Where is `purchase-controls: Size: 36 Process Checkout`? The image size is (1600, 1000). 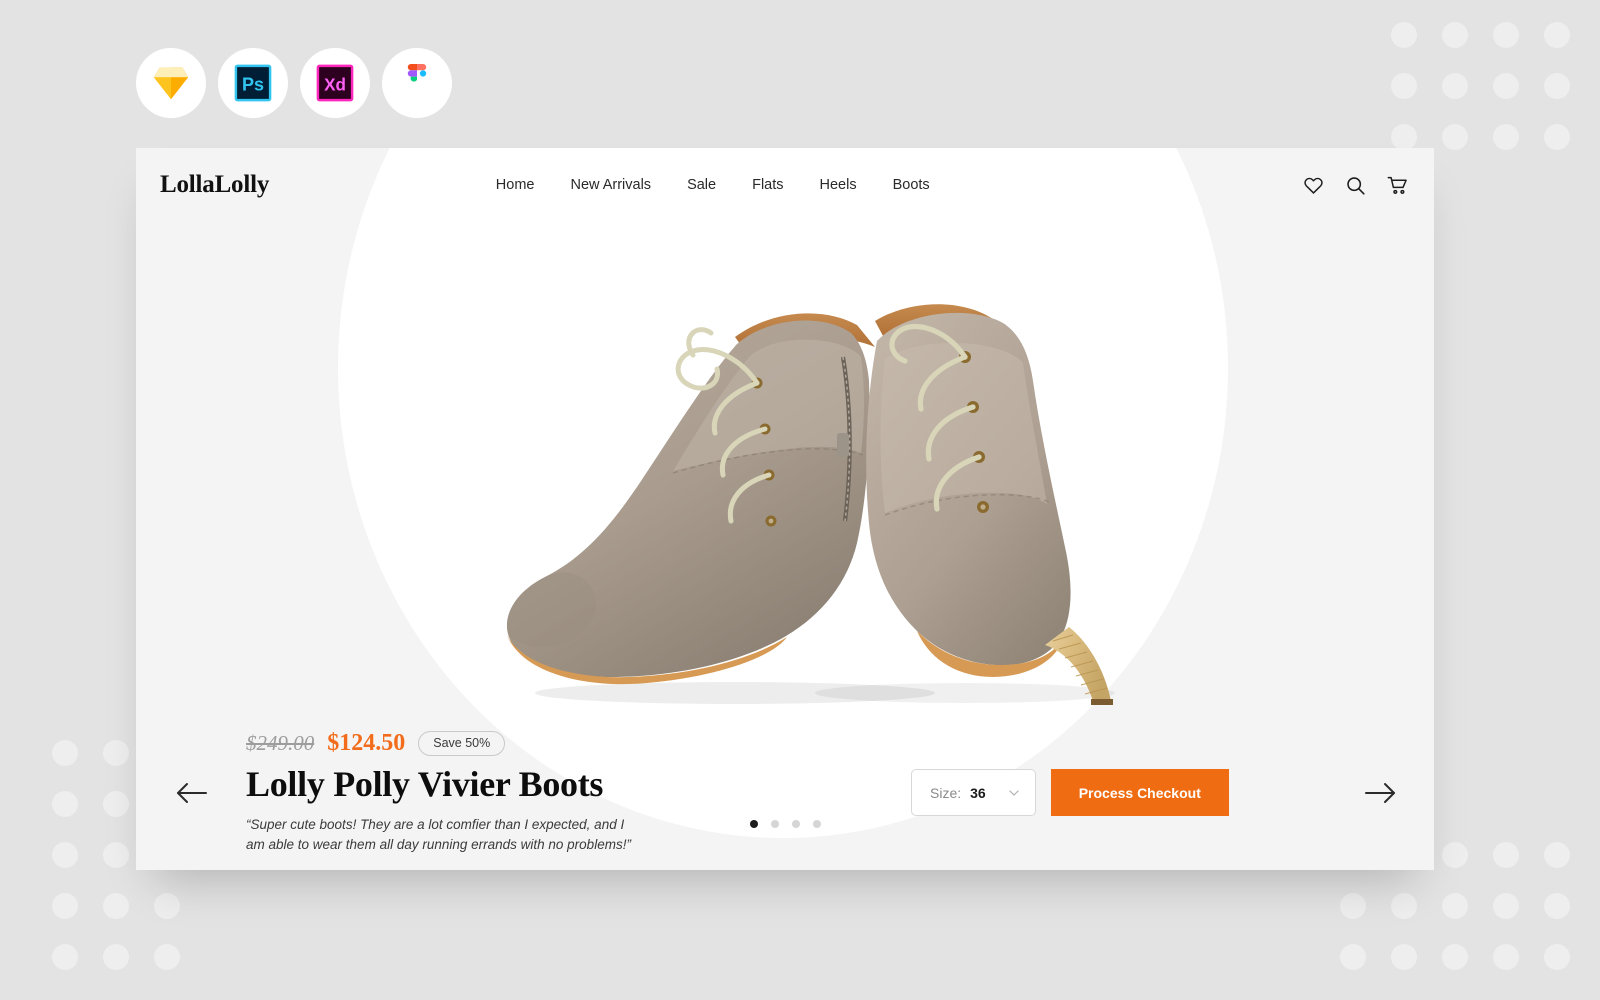 purchase-controls: Size: 36 Process Checkout is located at coordinates (1070, 792).